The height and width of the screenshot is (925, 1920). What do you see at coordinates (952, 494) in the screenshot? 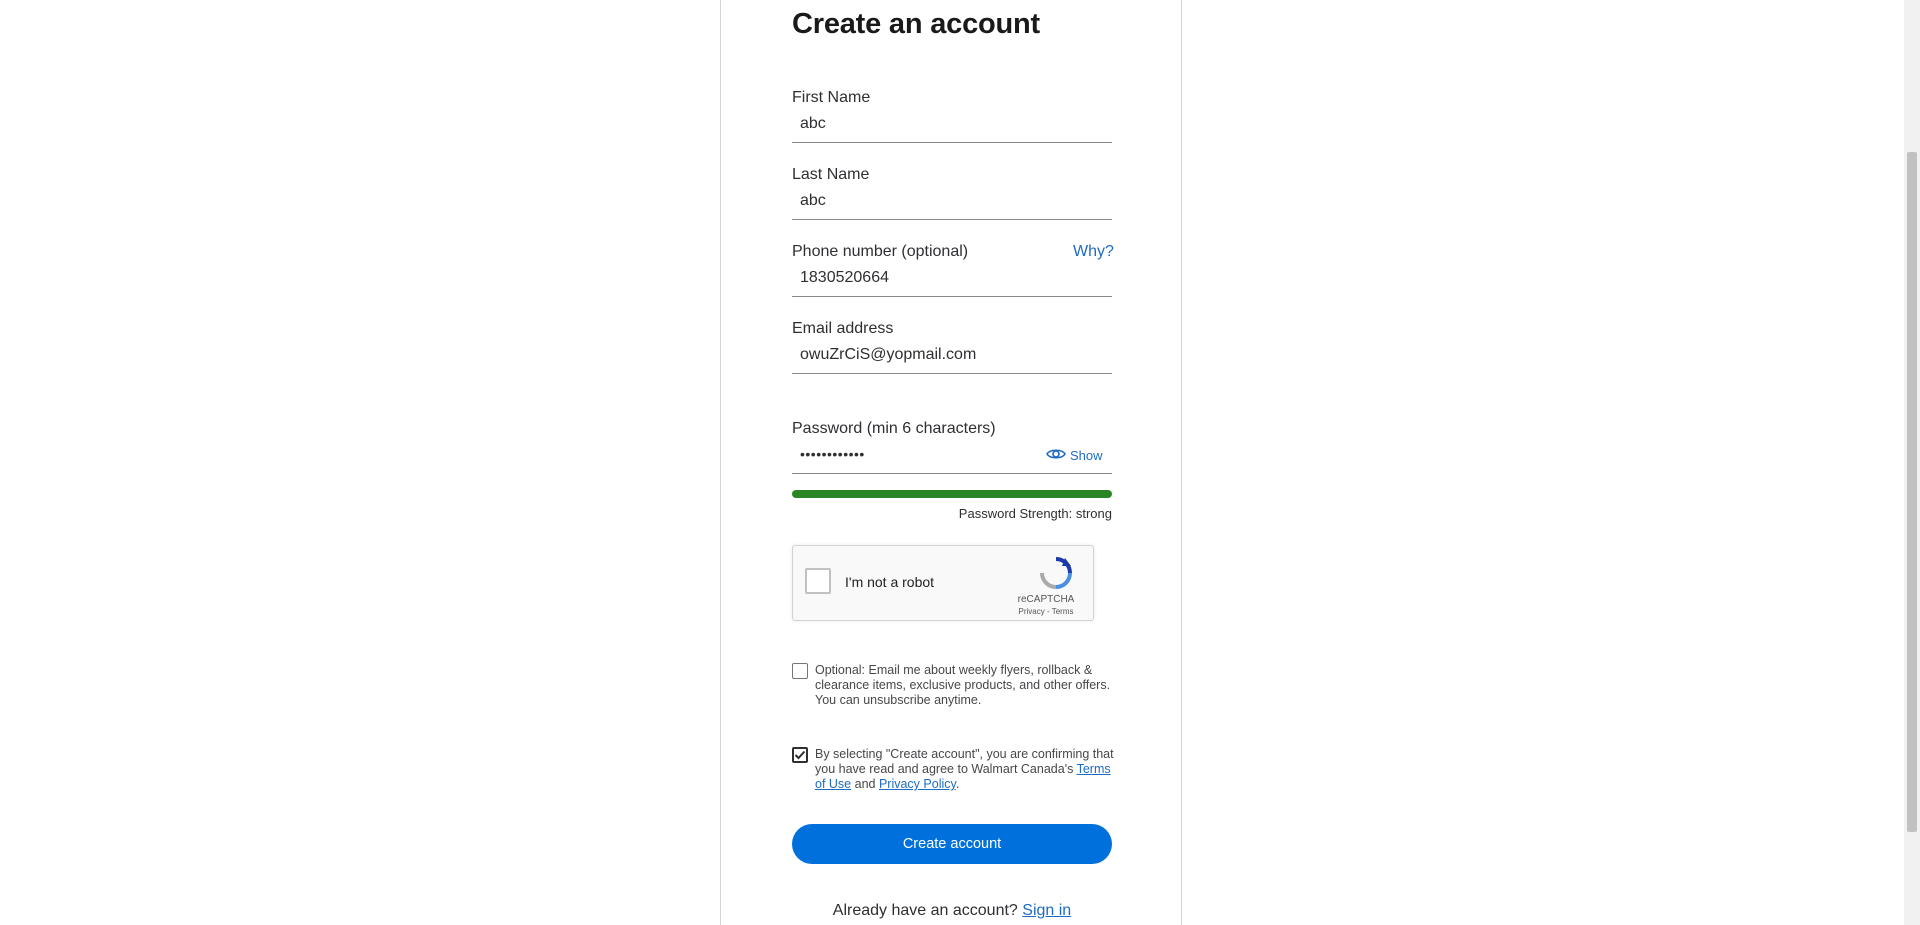
I see `password-strength-bar` at bounding box center [952, 494].